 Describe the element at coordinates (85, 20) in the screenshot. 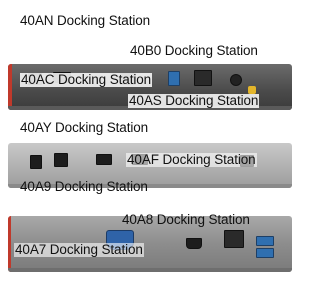

I see `label-40an: 40AN Docking Station` at that location.